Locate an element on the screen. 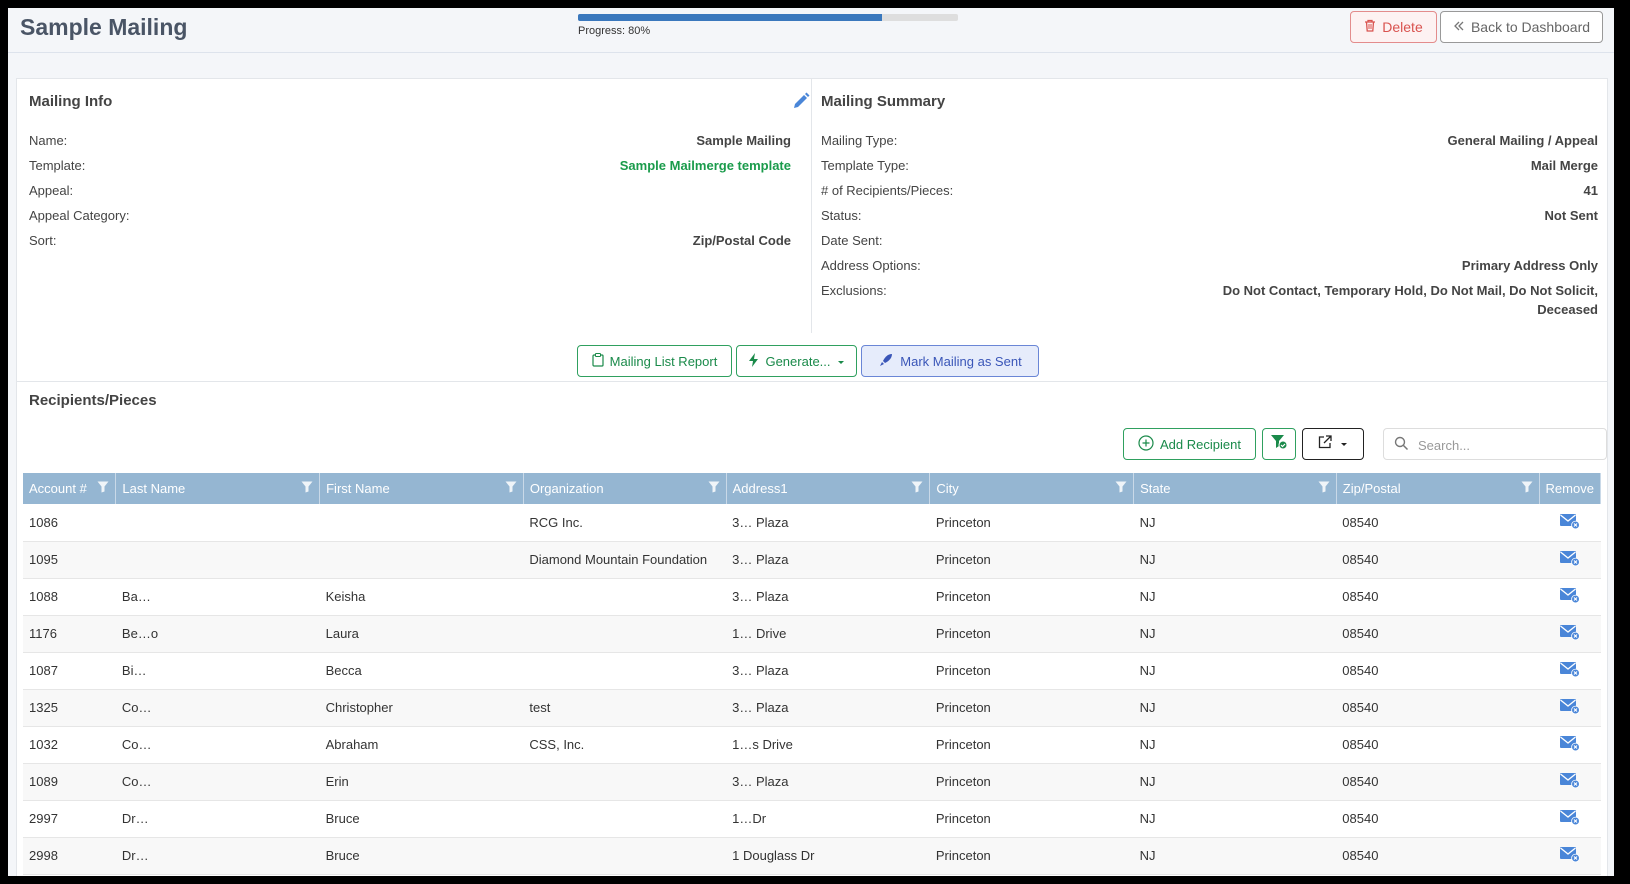 The image size is (1630, 884). back-label: Back to Dashboard is located at coordinates (1530, 27).